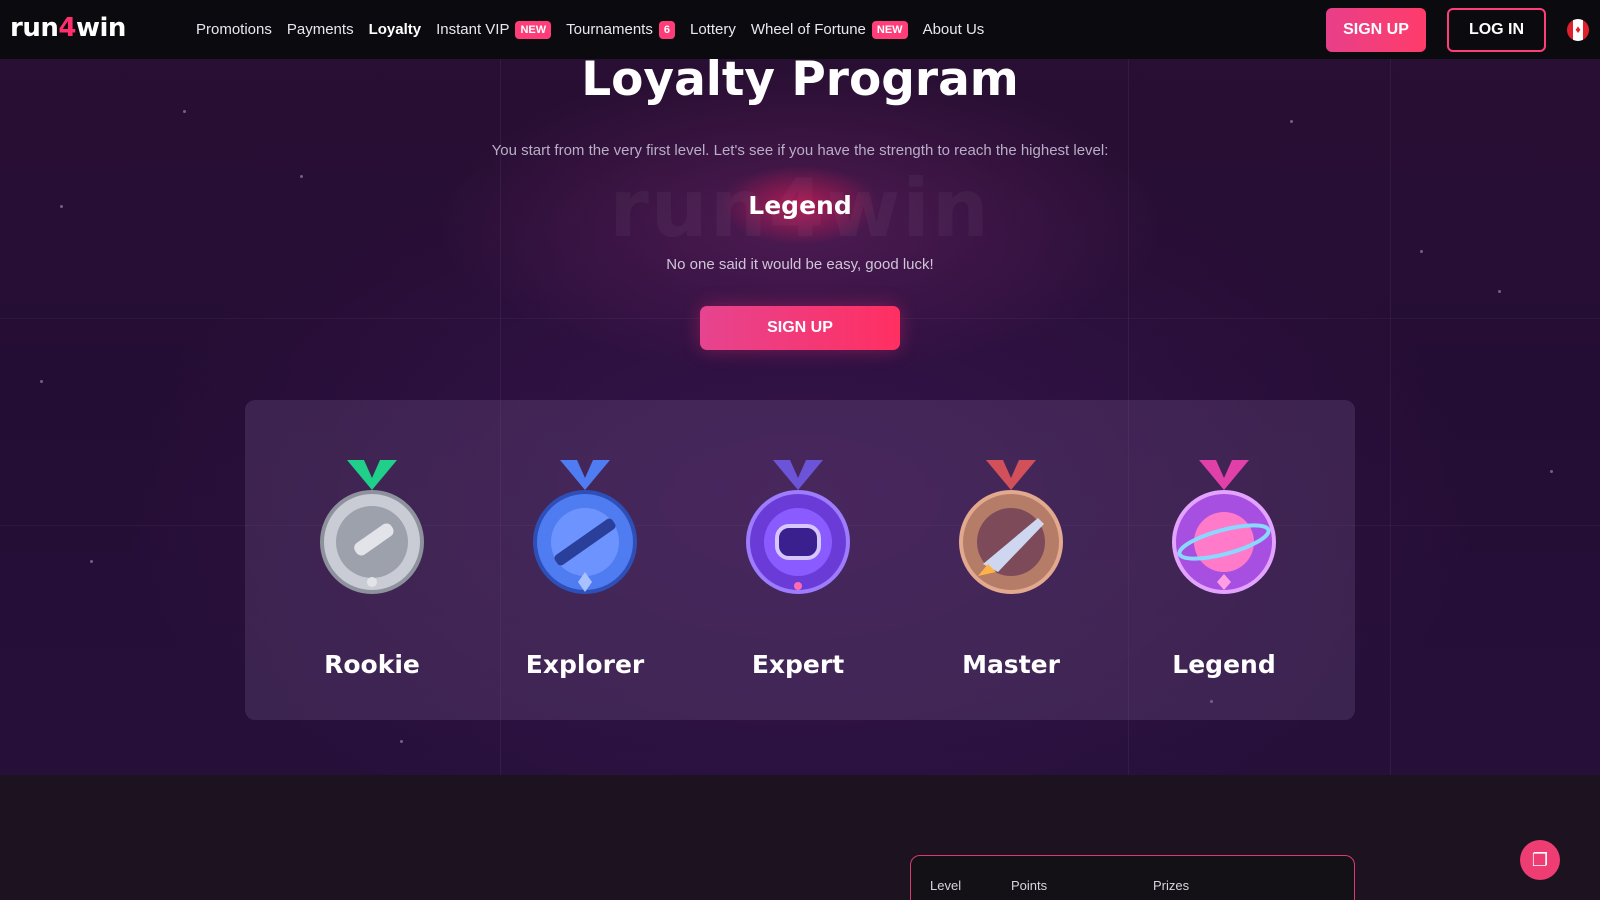 The height and width of the screenshot is (900, 1600). I want to click on site-logo: run4win, so click(68, 28).